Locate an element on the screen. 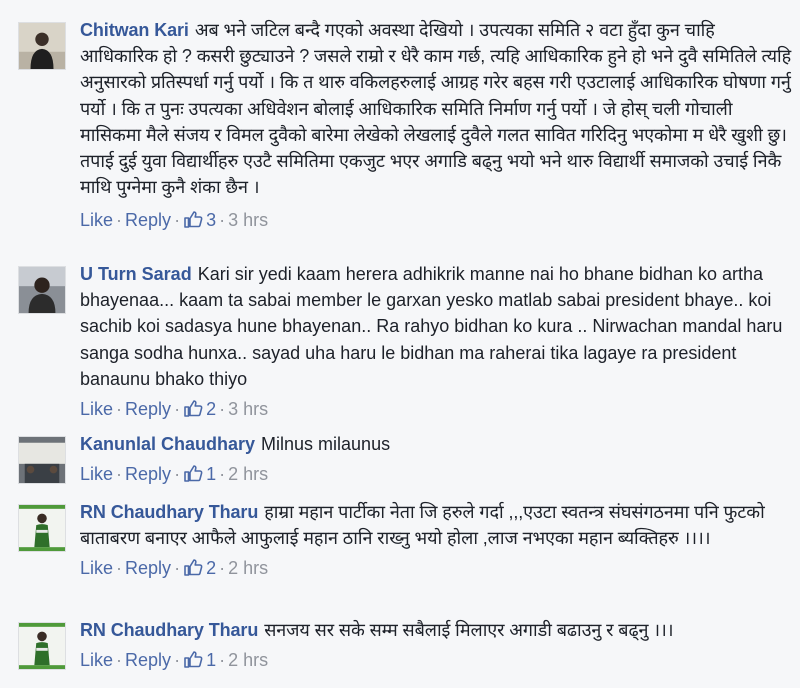 The image size is (800, 688). like-count: 3 is located at coordinates (211, 220).